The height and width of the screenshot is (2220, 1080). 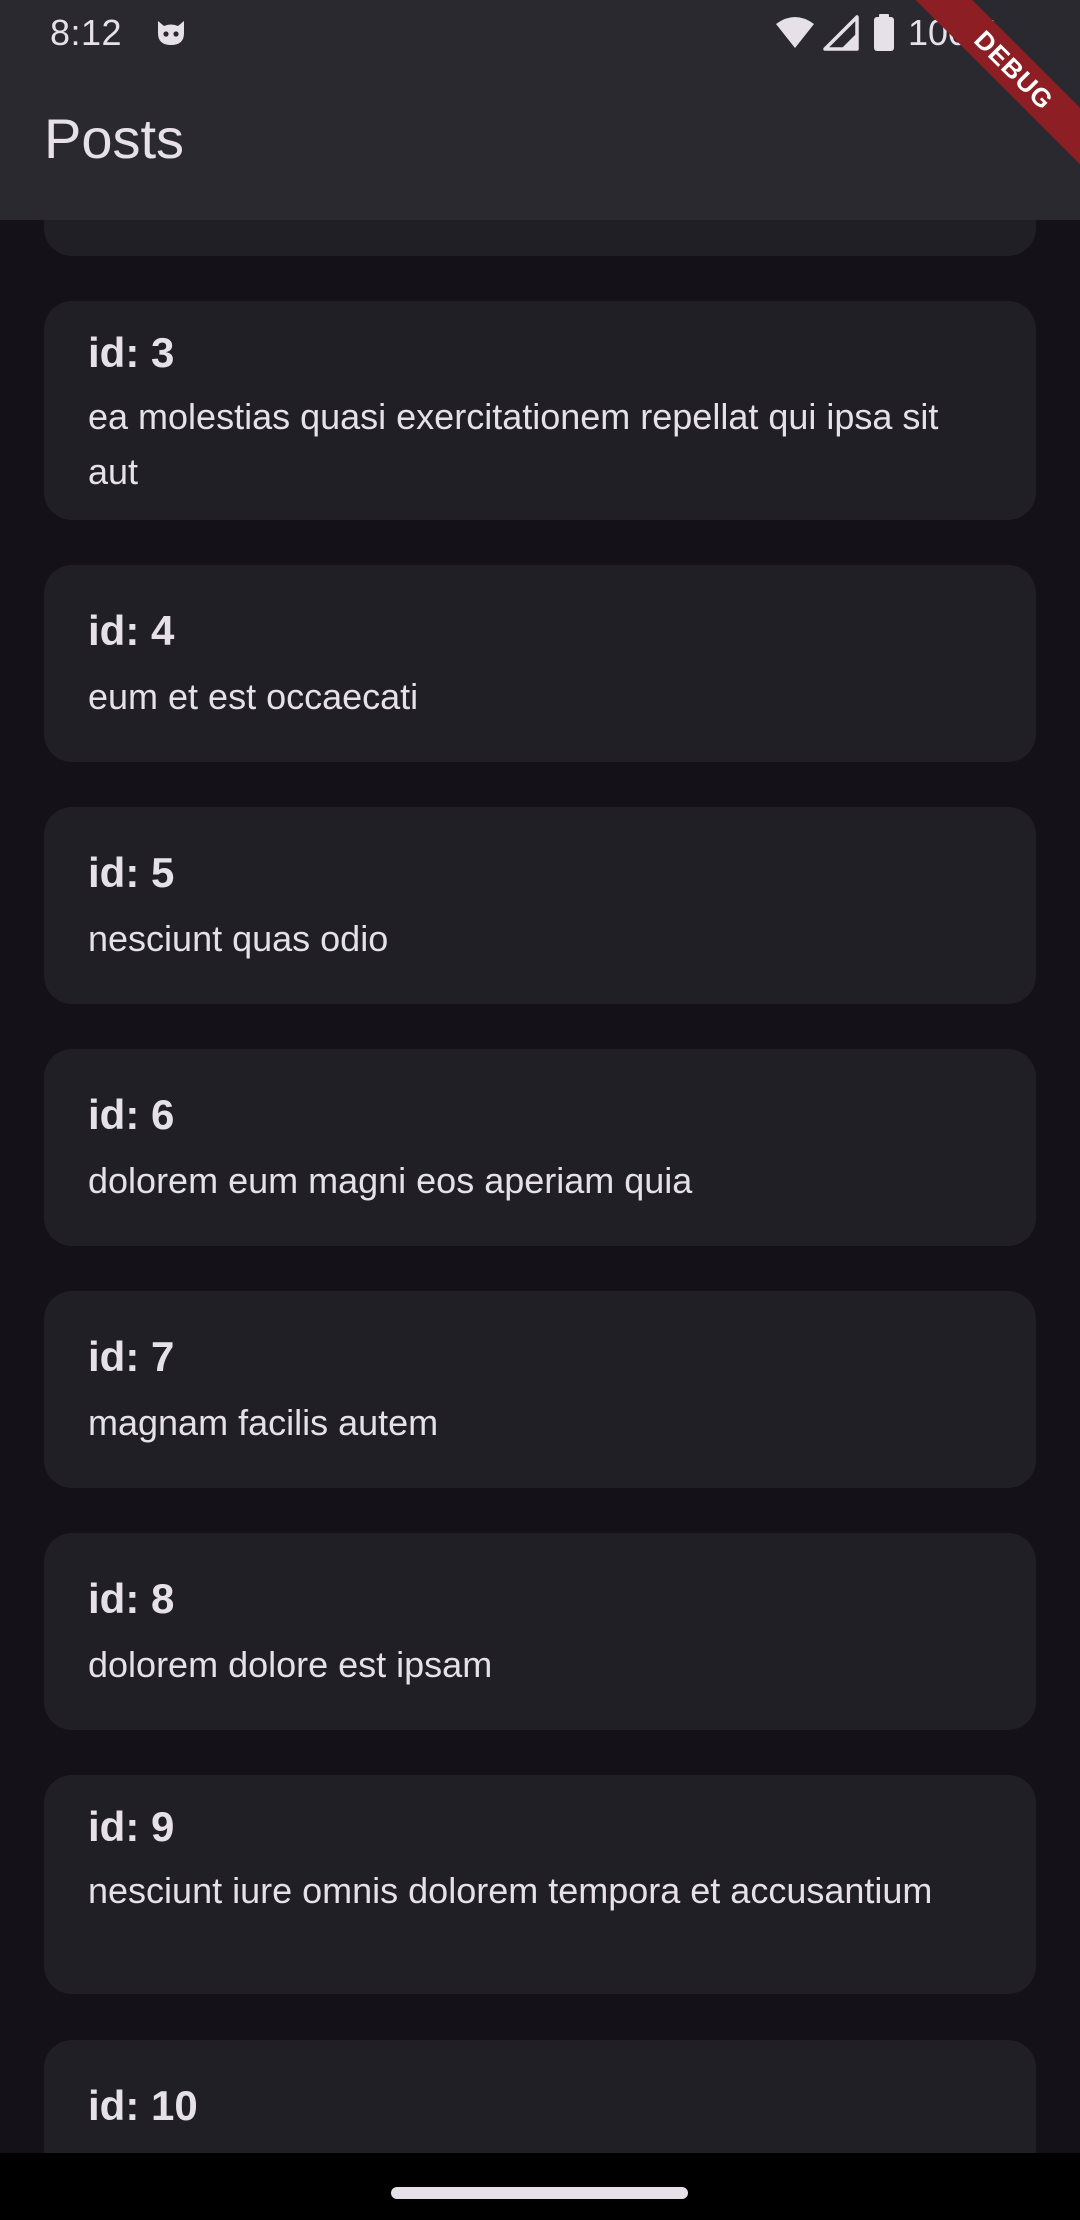 What do you see at coordinates (540, 1389) in the screenshot?
I see `post-card: id: 7 magnam facilis autem` at bounding box center [540, 1389].